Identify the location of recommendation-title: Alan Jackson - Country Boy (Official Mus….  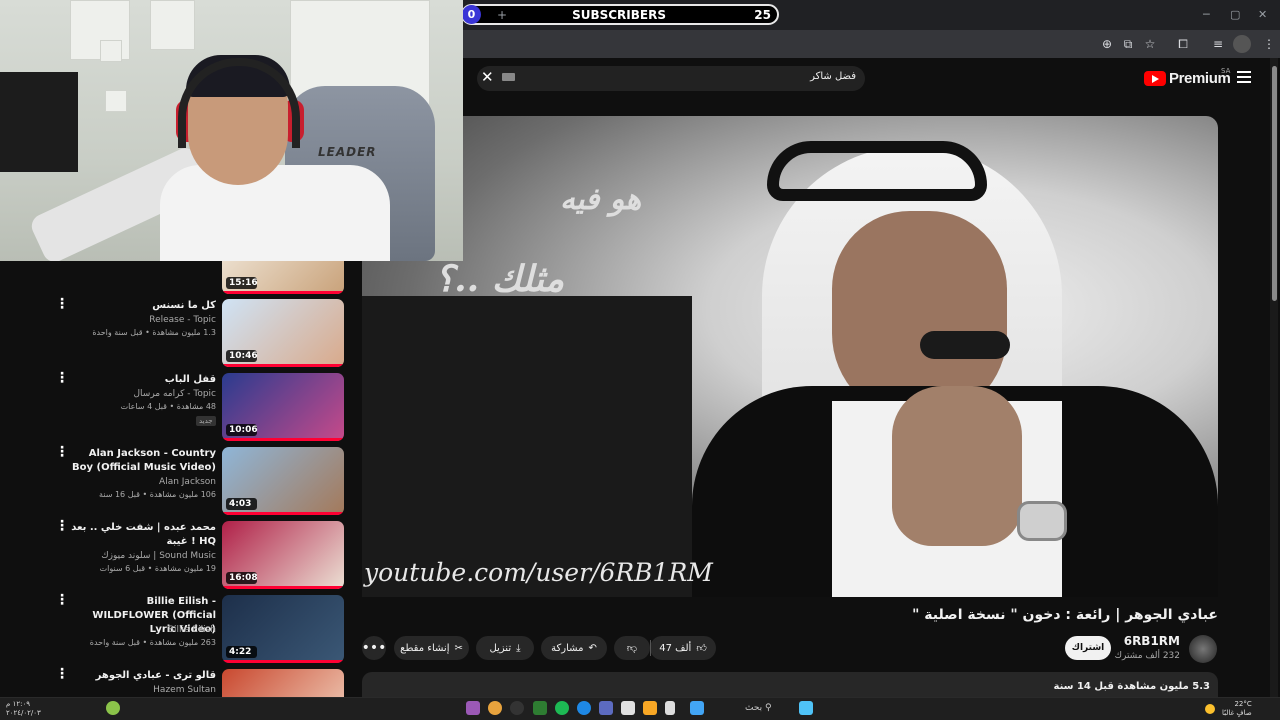
(143, 461).